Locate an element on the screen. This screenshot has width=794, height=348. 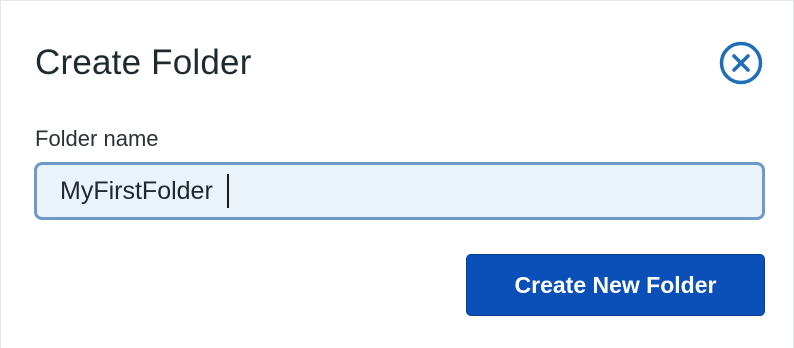
close-circle-icon is located at coordinates (741, 63).